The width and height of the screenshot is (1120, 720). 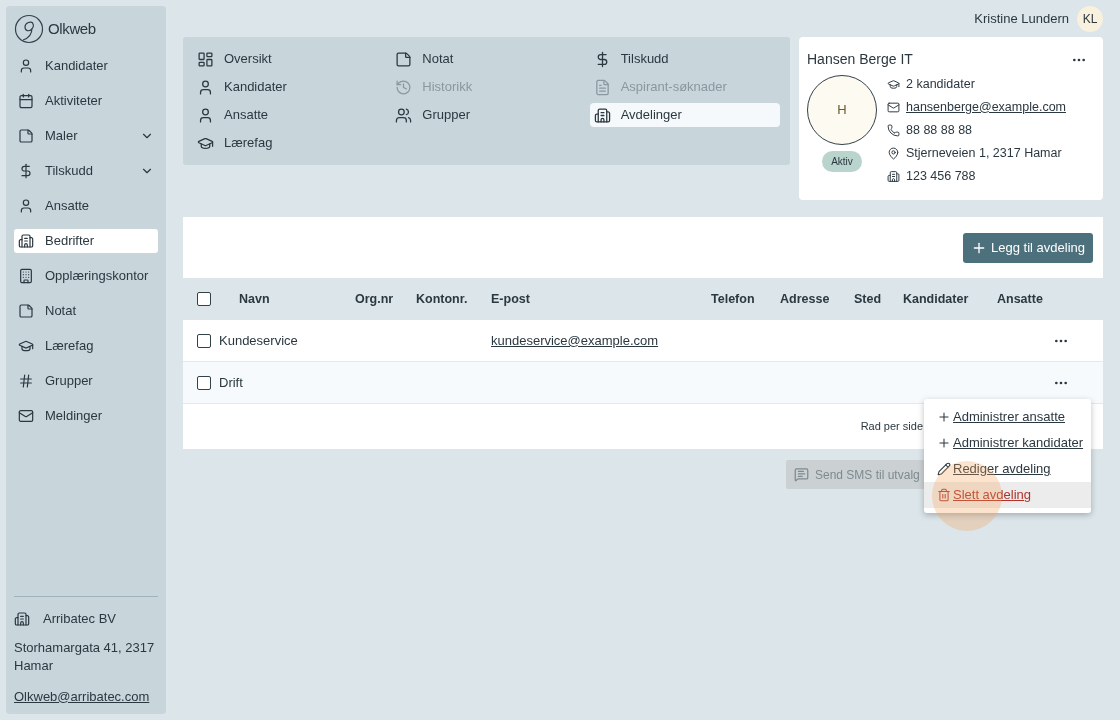 What do you see at coordinates (893, 130) in the screenshot?
I see `phone-icon` at bounding box center [893, 130].